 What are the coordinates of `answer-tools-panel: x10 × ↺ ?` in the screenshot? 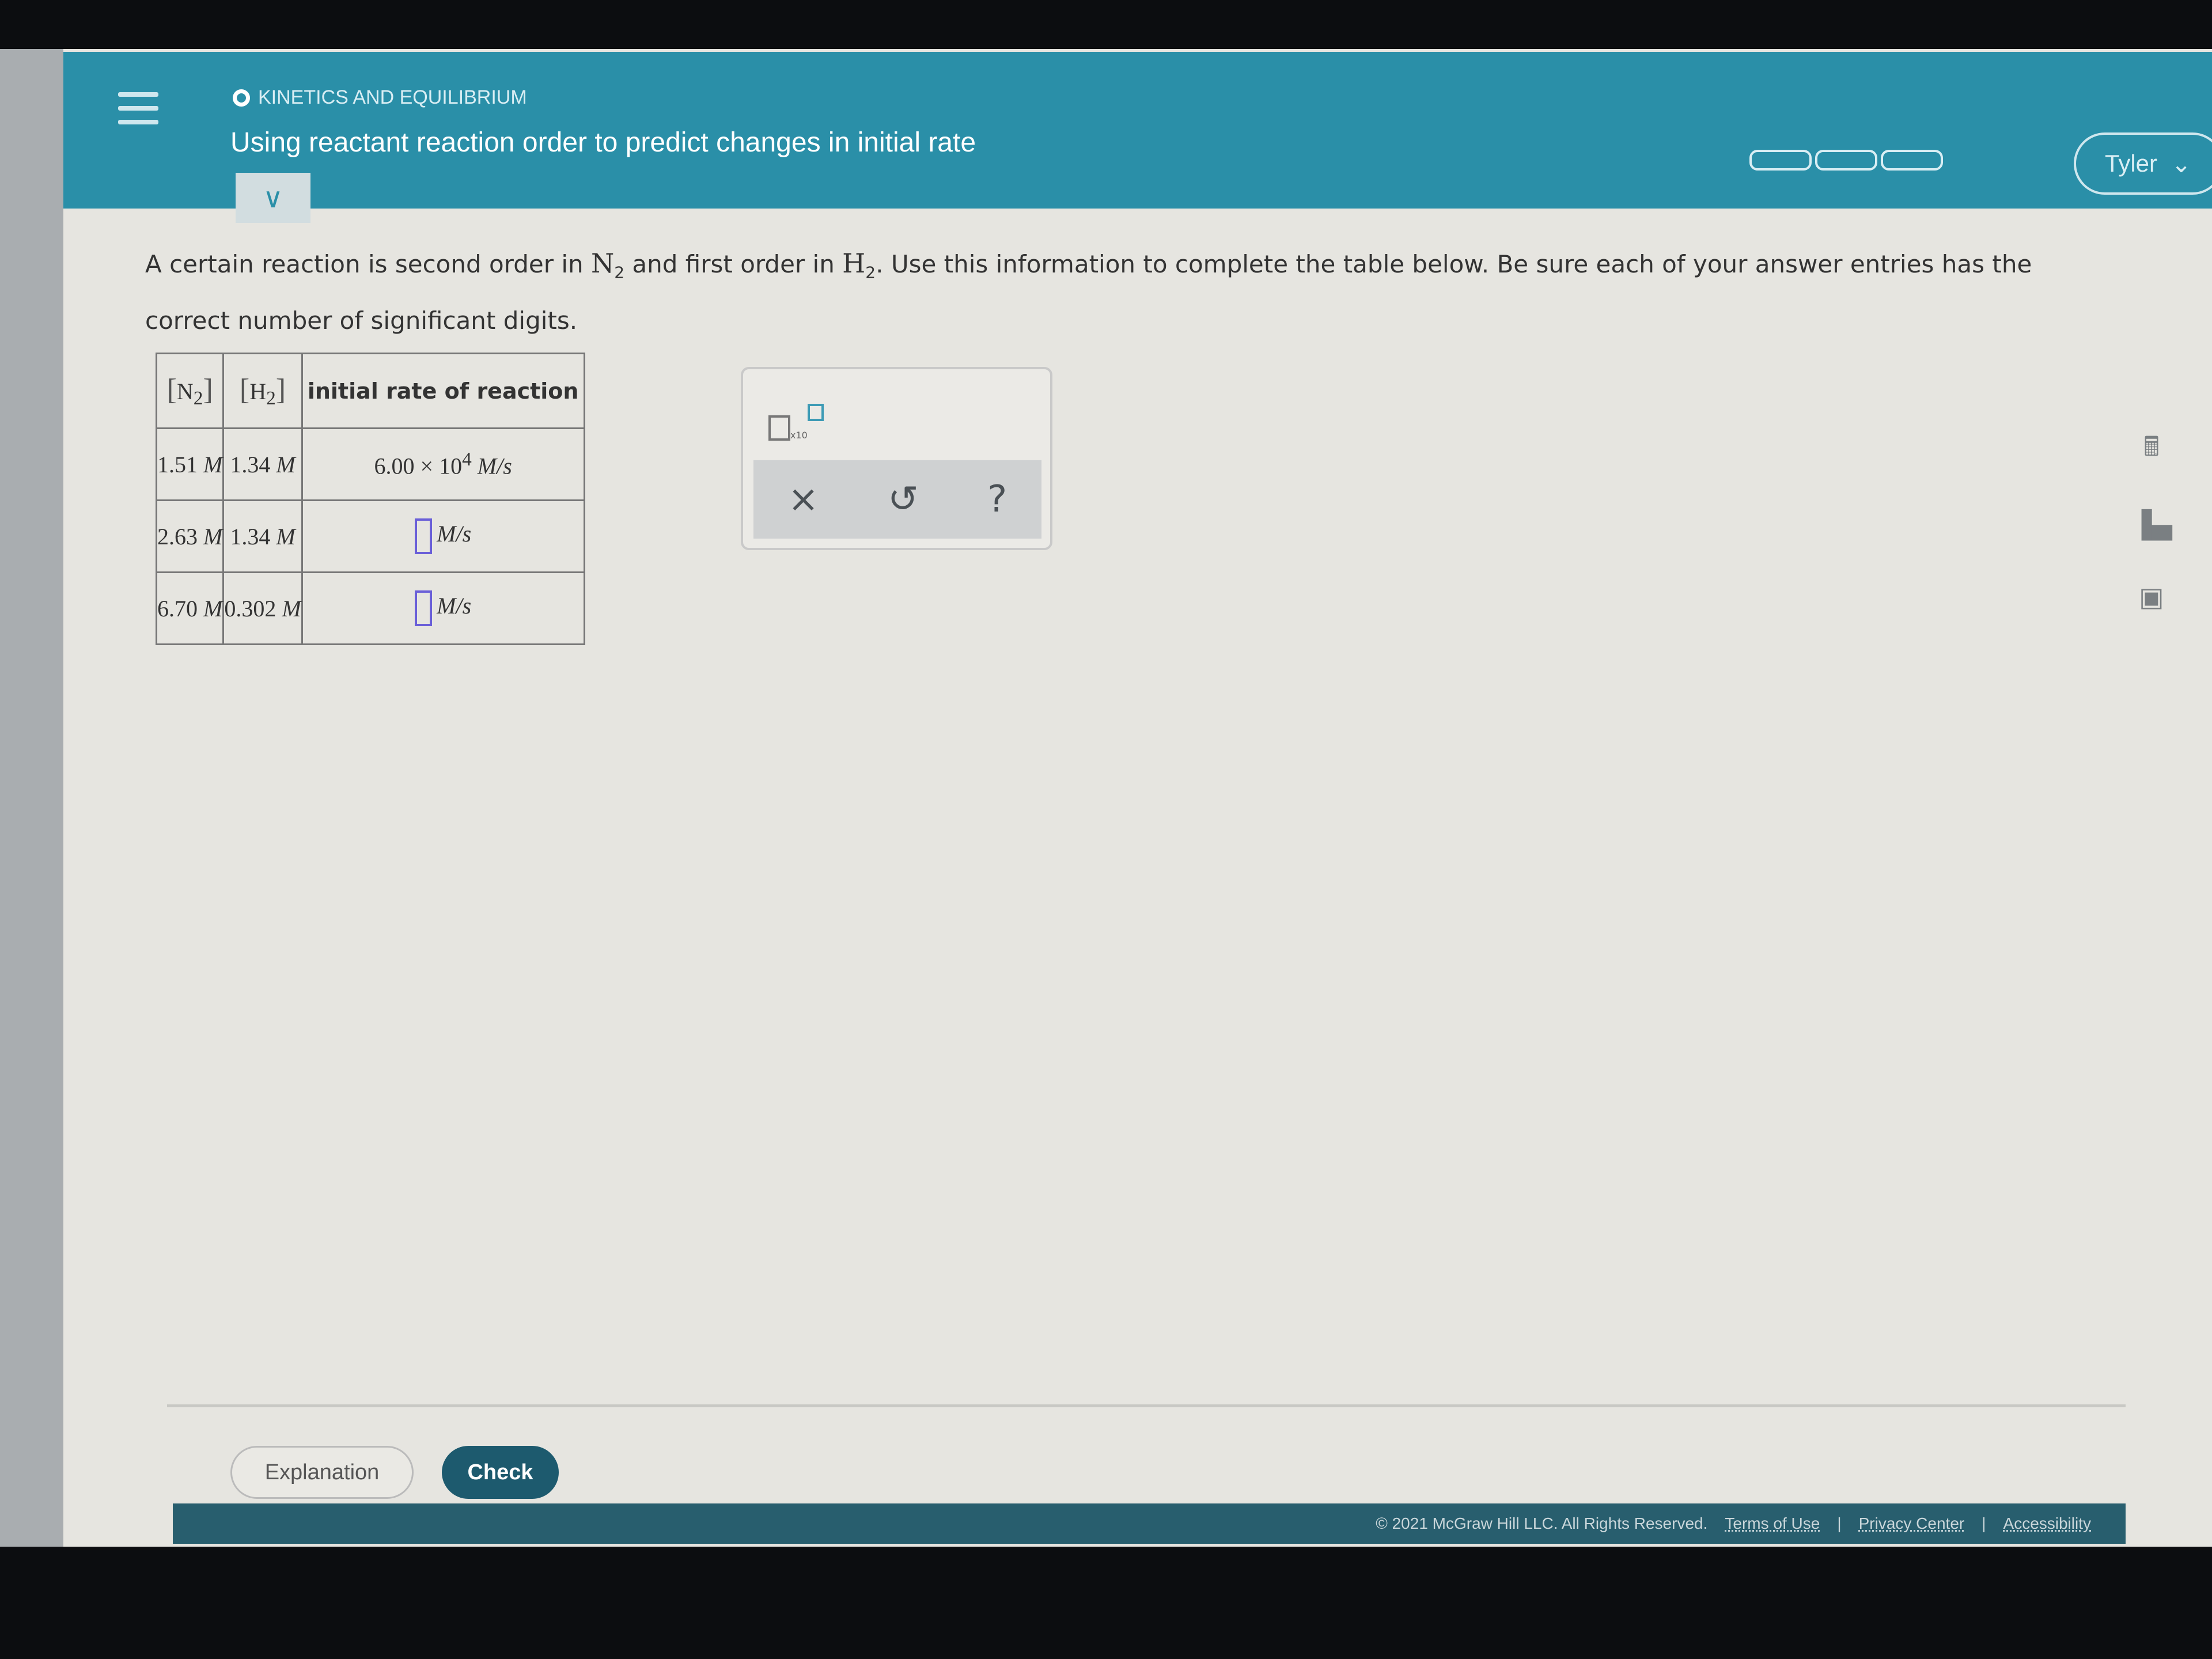 It's located at (896, 458).